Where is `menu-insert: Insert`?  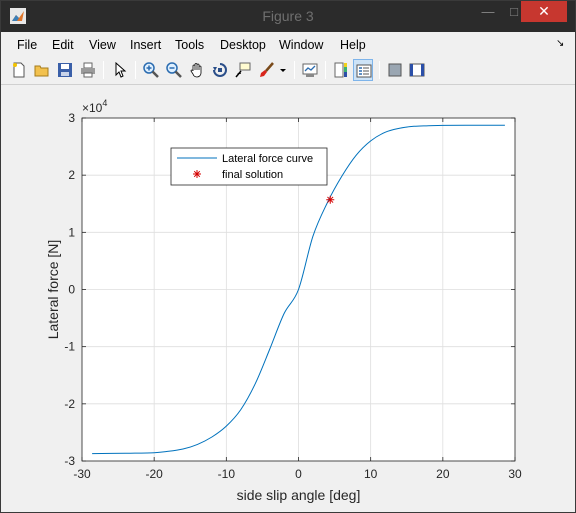 menu-insert: Insert is located at coordinates (145, 45).